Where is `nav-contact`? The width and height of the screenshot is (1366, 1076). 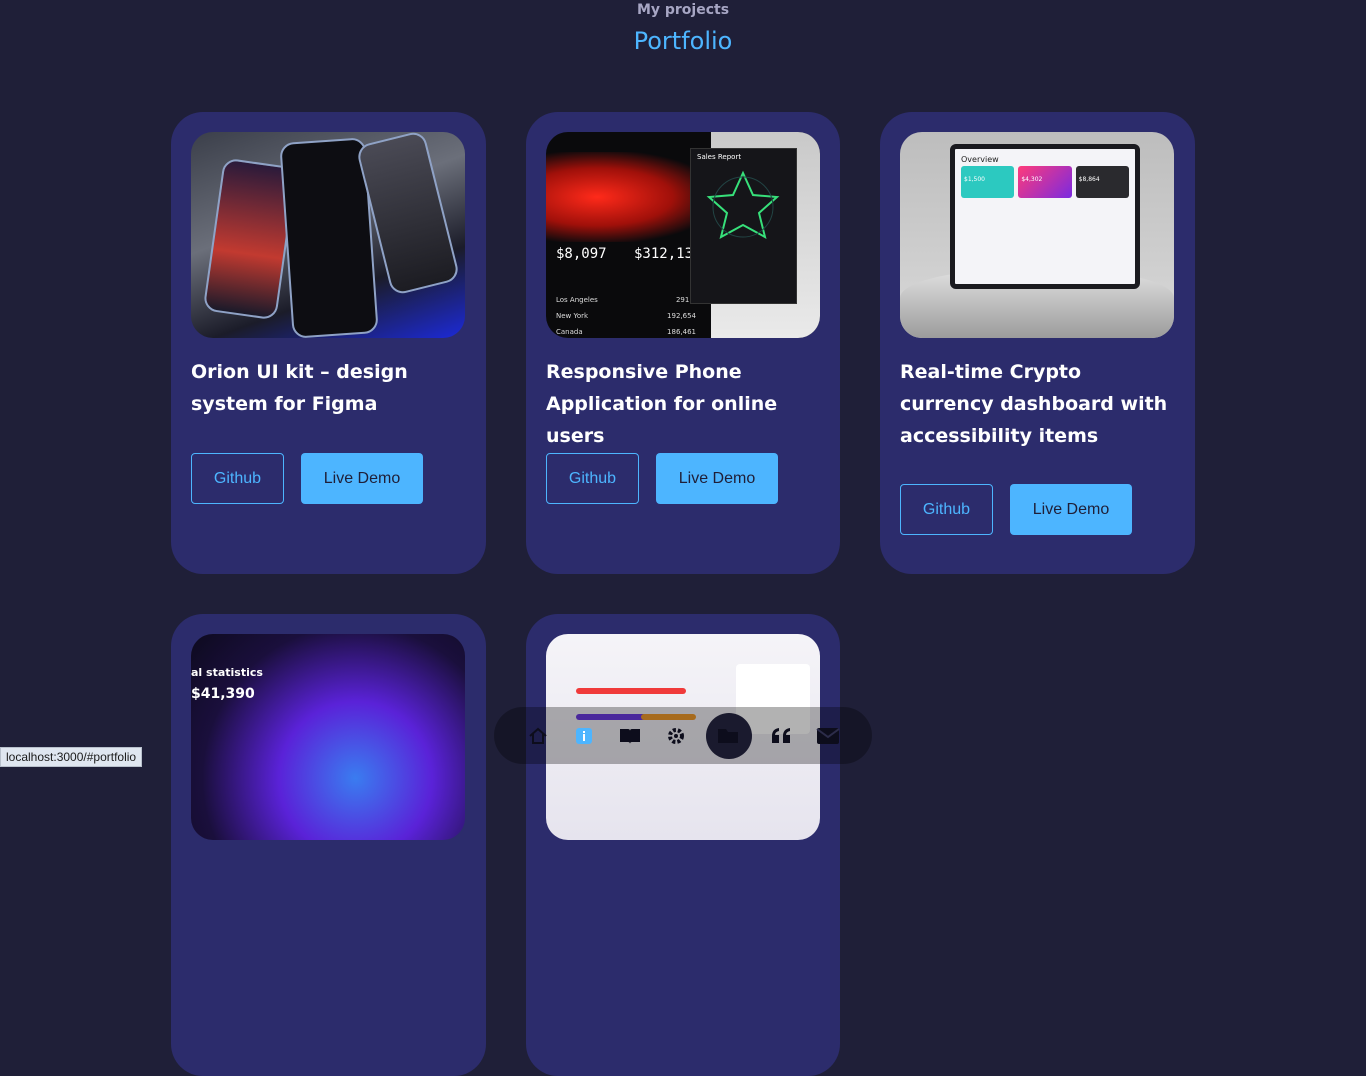
nav-contact is located at coordinates (828, 736).